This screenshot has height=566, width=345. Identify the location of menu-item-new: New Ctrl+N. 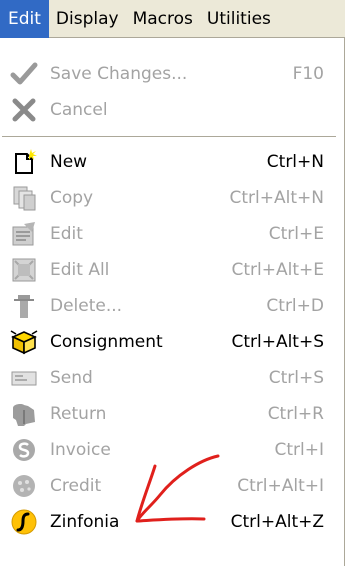
(169, 162).